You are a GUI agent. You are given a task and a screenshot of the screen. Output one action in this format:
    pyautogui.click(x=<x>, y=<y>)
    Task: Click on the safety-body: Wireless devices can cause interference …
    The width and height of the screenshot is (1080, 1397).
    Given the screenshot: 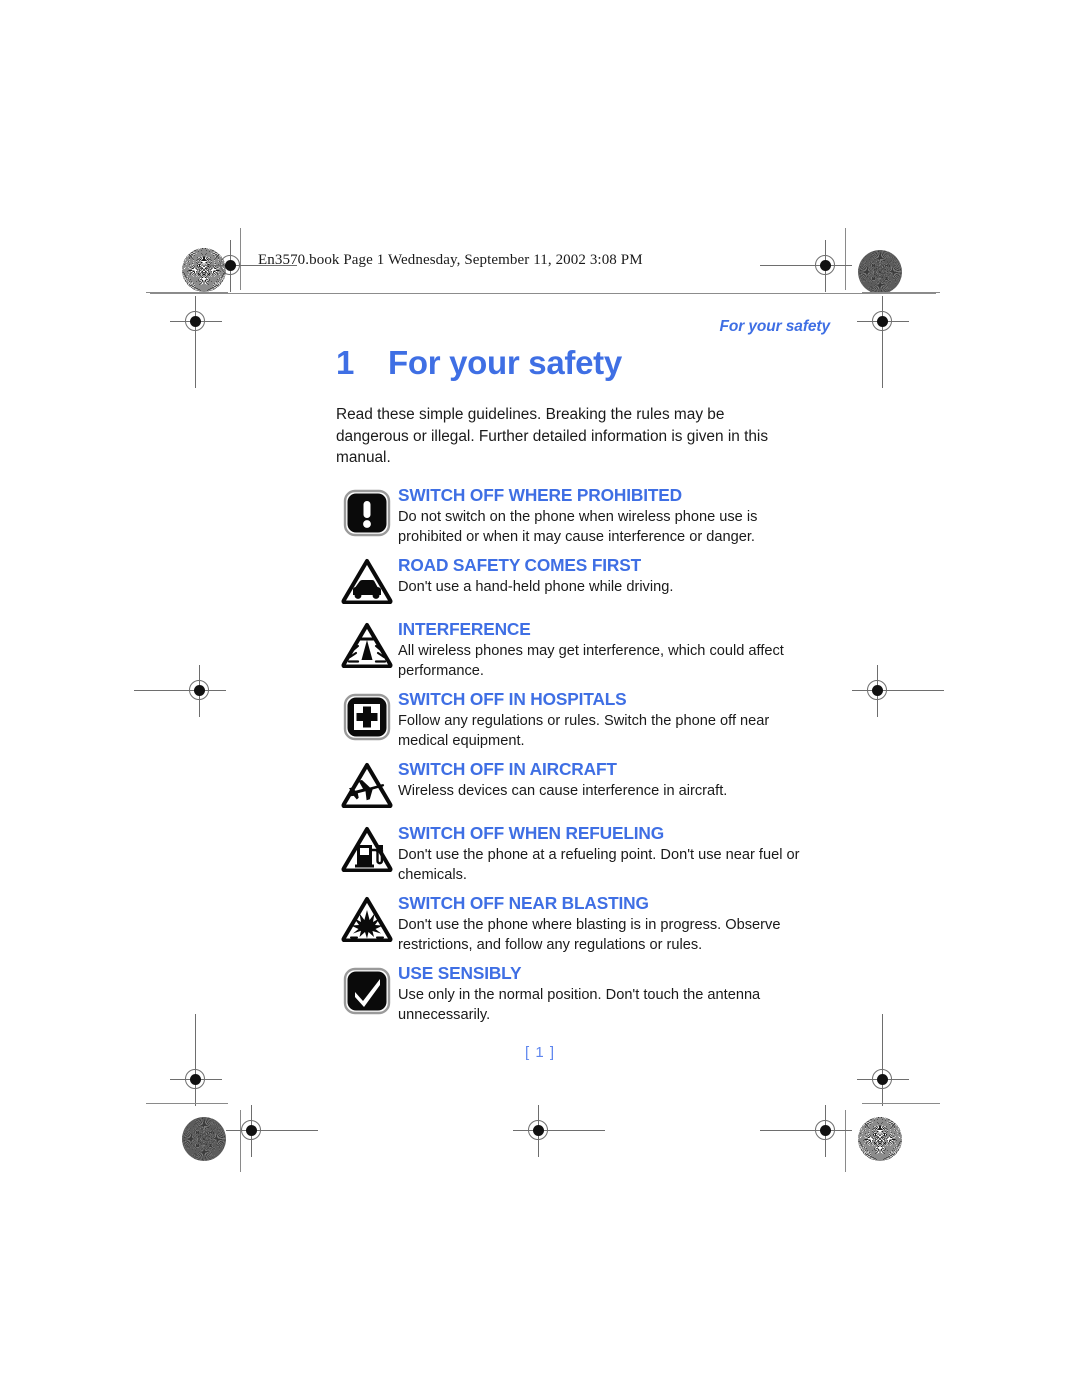 What is the action you would take?
    pyautogui.click(x=563, y=790)
    